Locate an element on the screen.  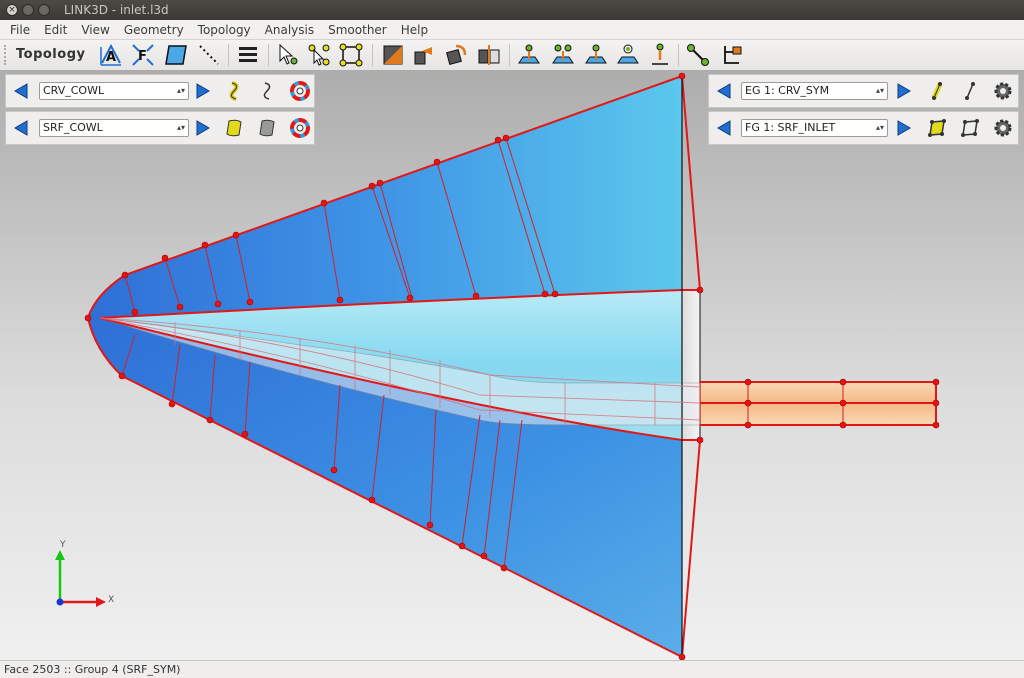
title-bar: × LINK3D - inlet.l3d is located at coordinates (512, 10).